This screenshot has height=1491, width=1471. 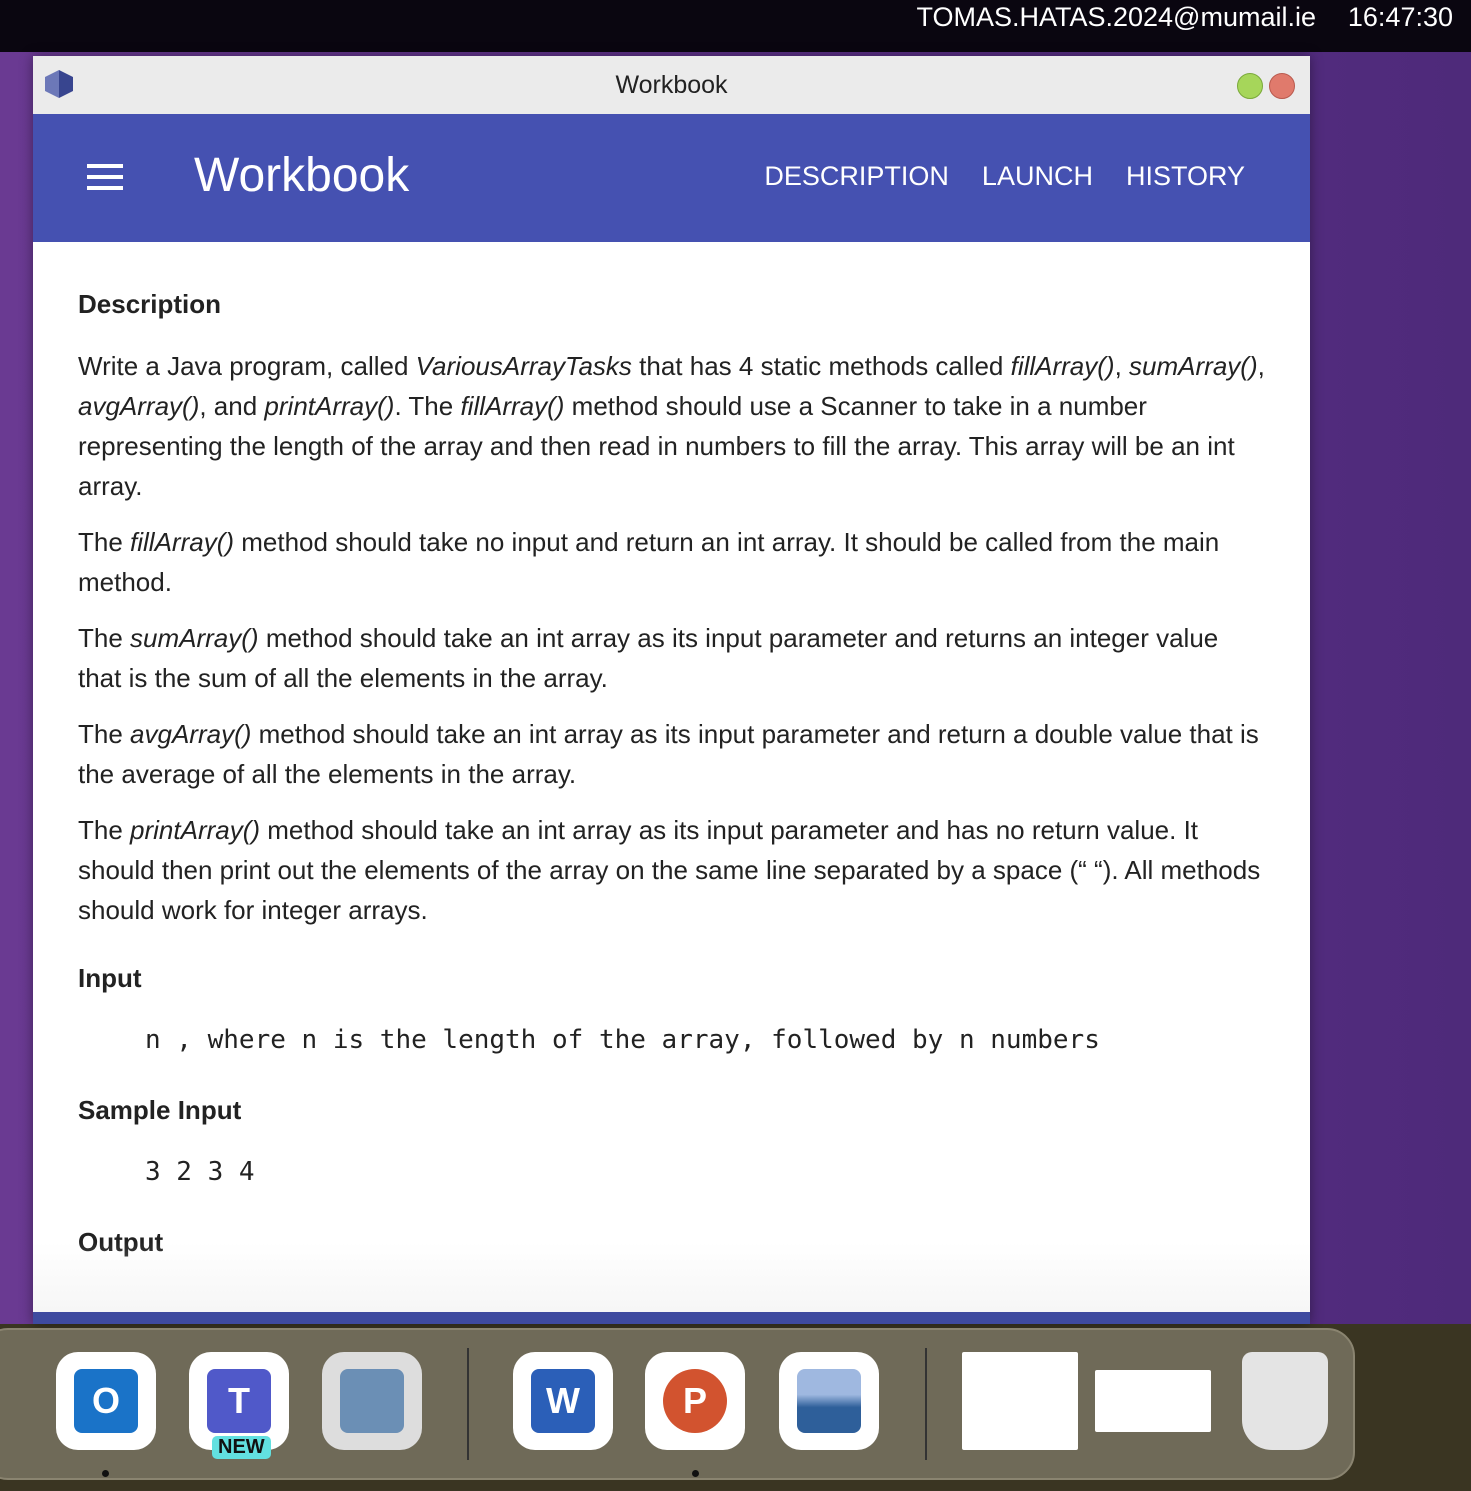 I want to click on outlook-icon: O, so click(x=106, y=1401).